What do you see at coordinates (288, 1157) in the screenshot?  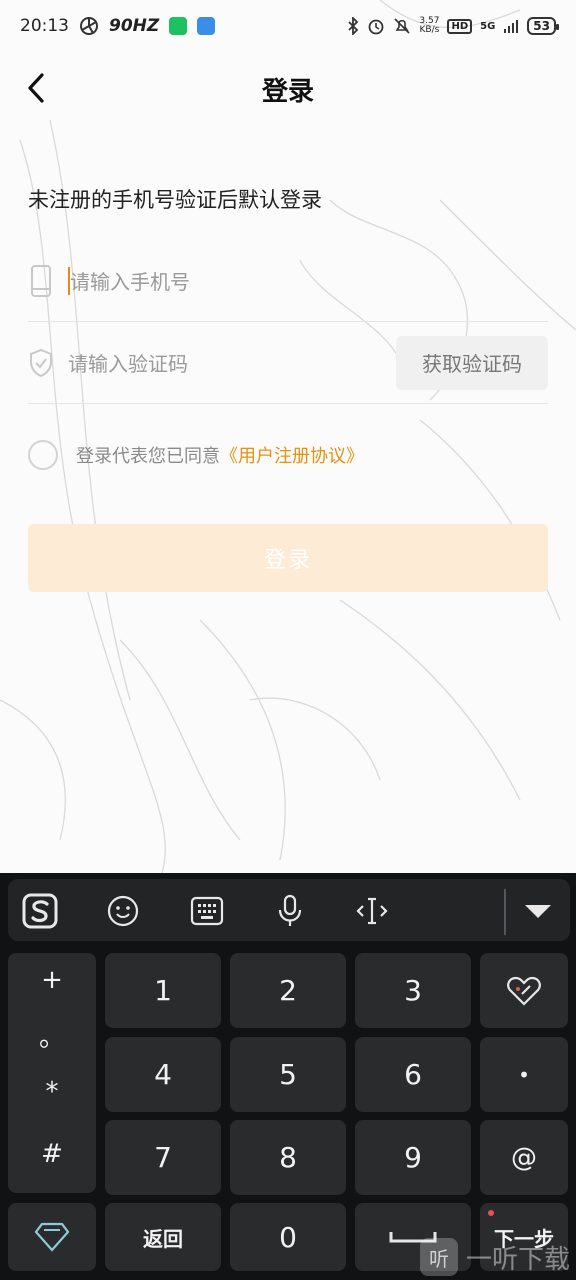 I see `key-8: 8` at bounding box center [288, 1157].